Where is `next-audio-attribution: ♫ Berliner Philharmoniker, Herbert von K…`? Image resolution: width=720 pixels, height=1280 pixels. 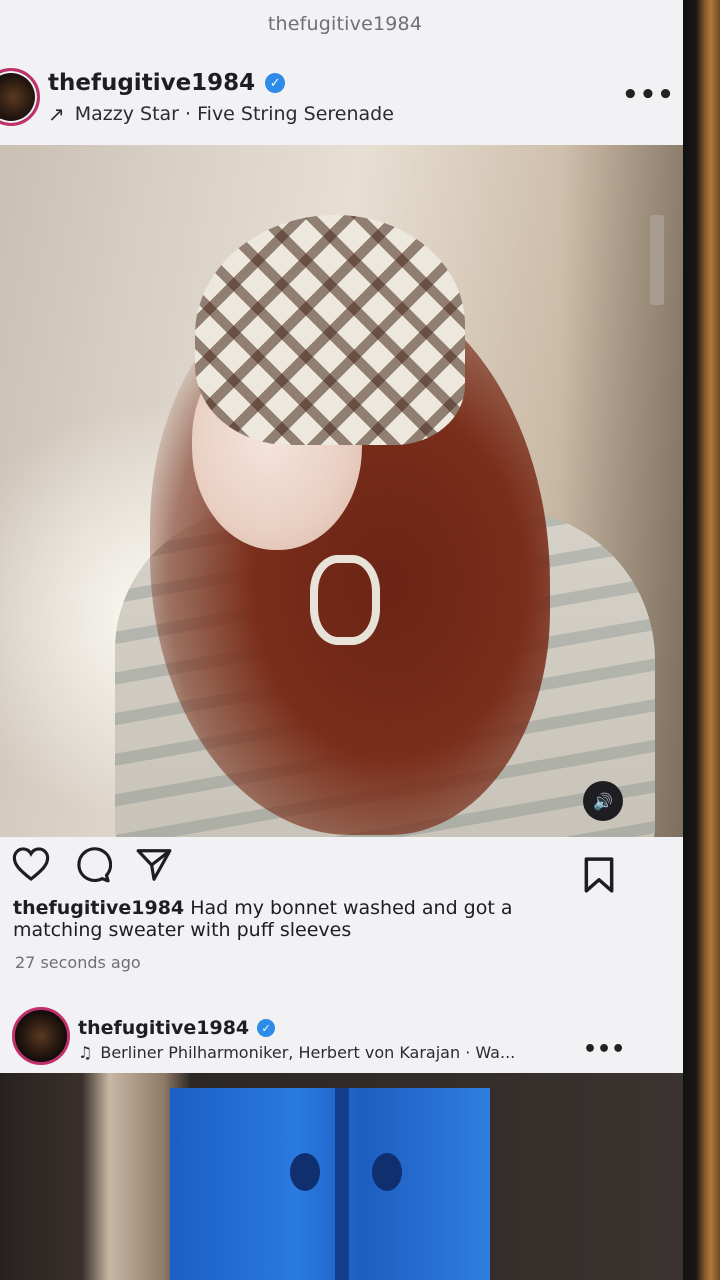
next-audio-attribution: ♫ Berliner Philharmoniker, Herbert von K… is located at coordinates (296, 1052).